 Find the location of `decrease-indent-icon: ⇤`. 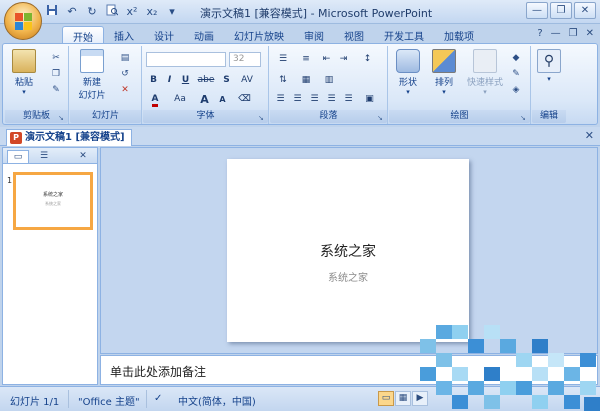

decrease-indent-icon: ⇤ is located at coordinates (326, 59).